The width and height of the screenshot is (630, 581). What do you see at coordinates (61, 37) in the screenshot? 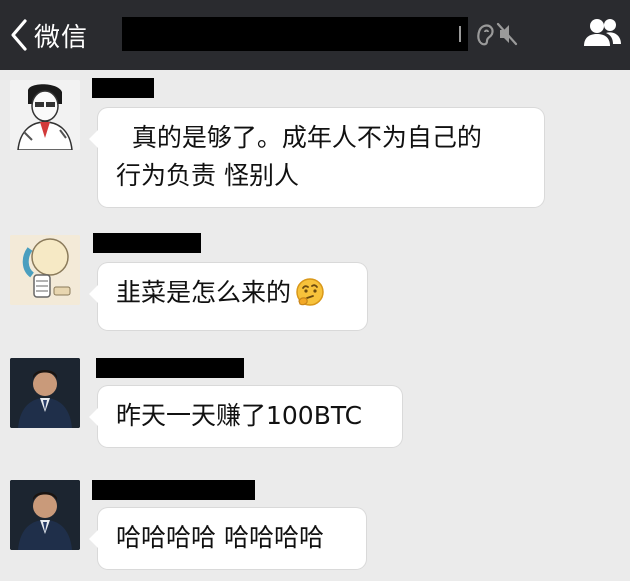
I see `back-label: 微信` at bounding box center [61, 37].